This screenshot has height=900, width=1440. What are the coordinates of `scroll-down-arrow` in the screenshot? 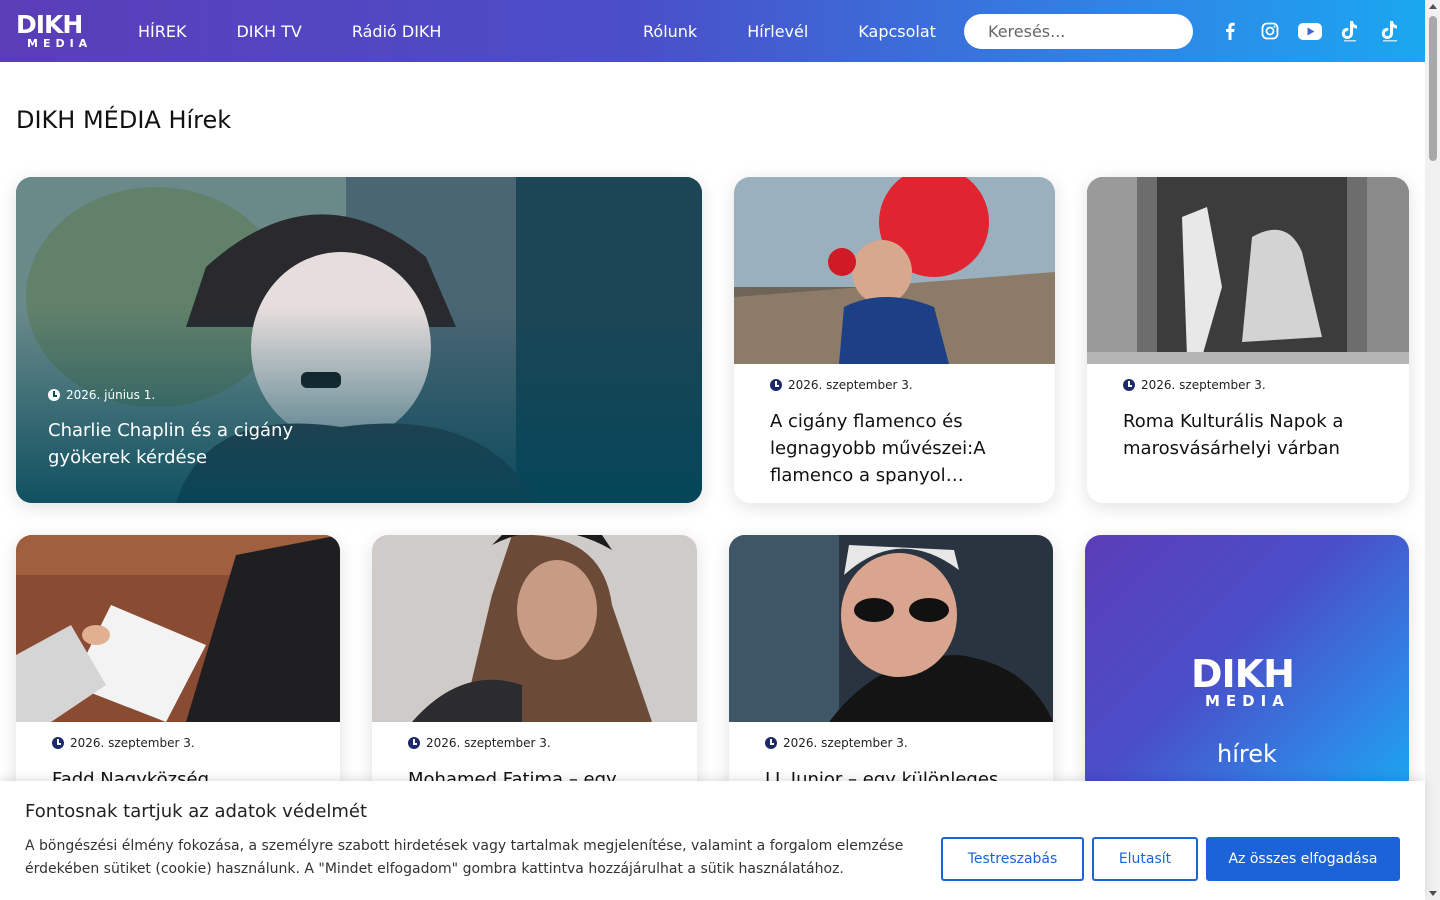 It's located at (1433, 893).